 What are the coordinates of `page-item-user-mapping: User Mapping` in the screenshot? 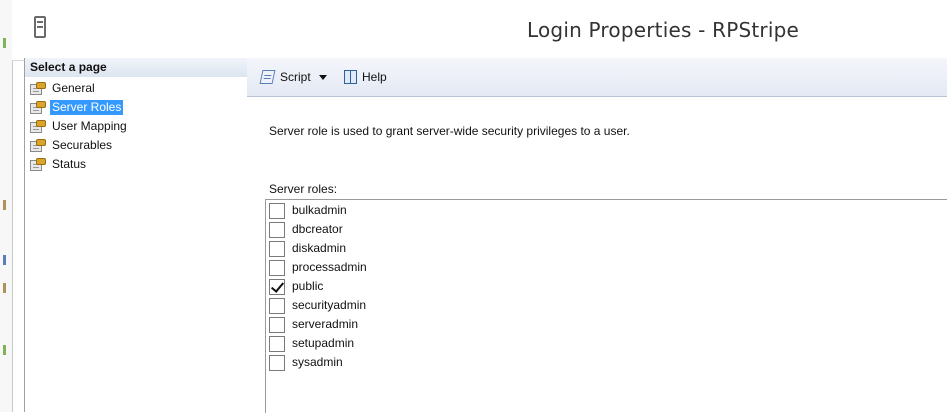 It's located at (79, 126).